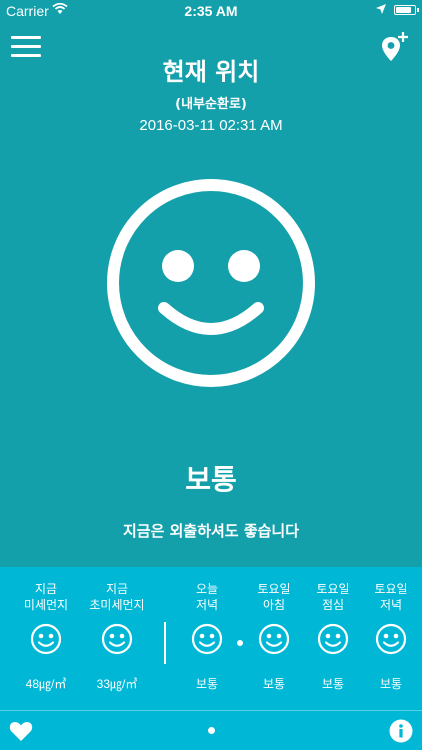 The image size is (422, 750). What do you see at coordinates (211, 125) in the screenshot?
I see `measurement-datetime: 2016-03-11 02:31 AM` at bounding box center [211, 125].